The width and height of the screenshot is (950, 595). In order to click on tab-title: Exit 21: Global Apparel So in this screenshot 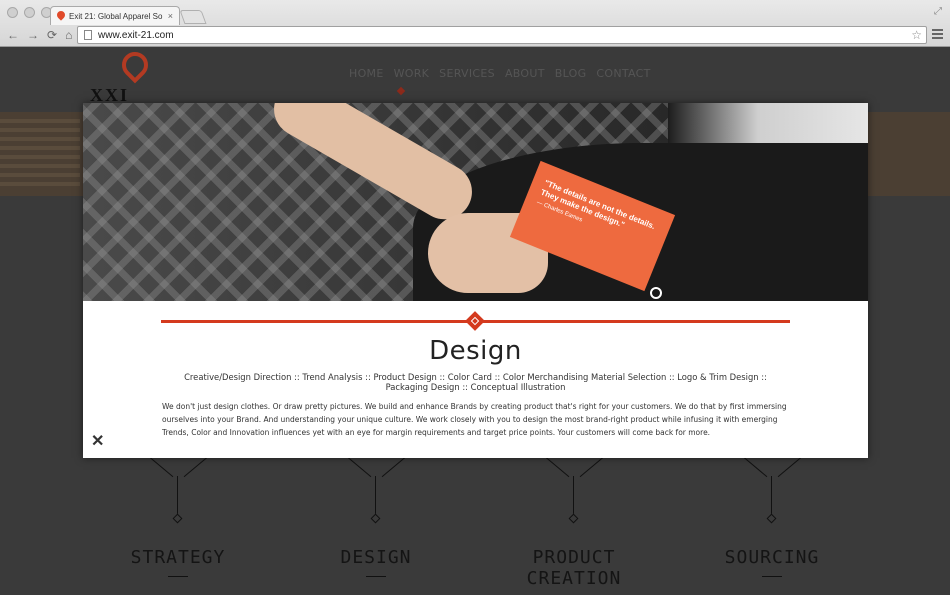, I will do `click(116, 16)`.